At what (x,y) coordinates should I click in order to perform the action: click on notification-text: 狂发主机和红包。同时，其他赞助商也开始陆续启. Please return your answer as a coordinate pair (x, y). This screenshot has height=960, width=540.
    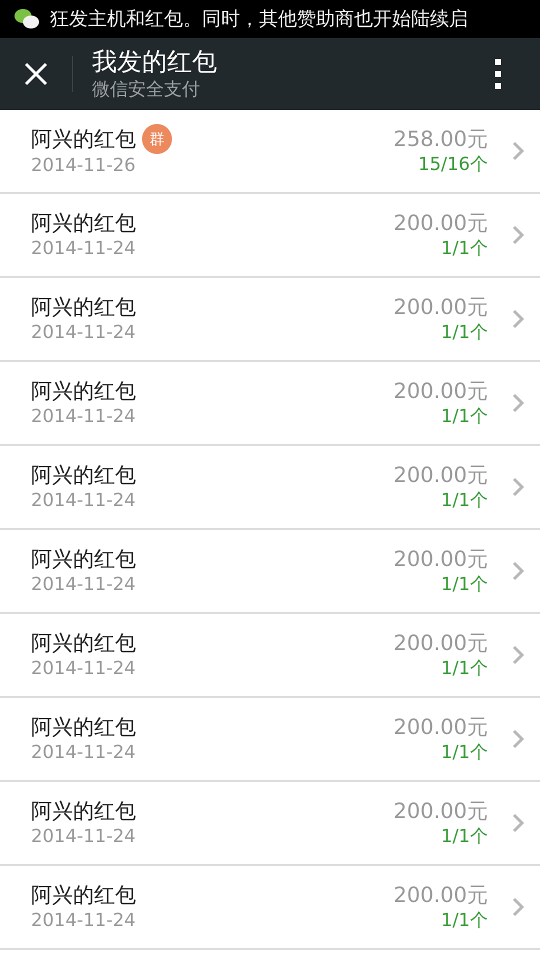
    Looking at the image, I should click on (259, 19).